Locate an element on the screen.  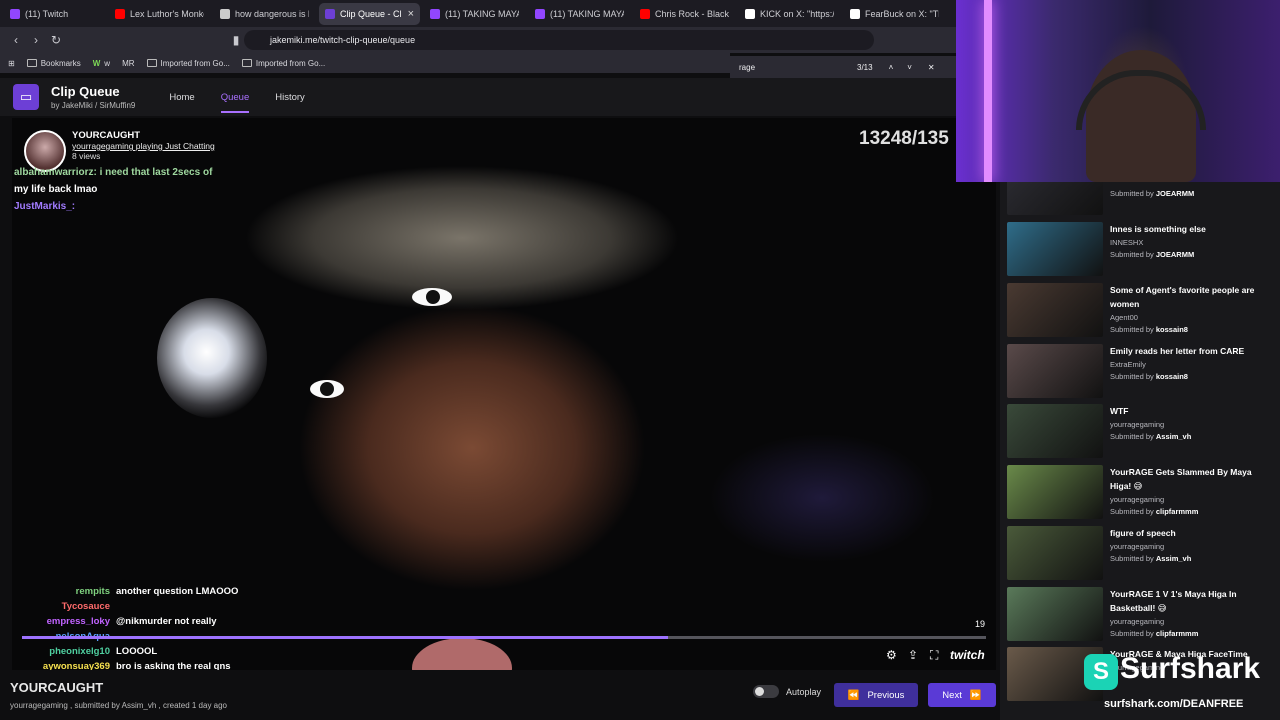
bookmark-w: Ww is located at coordinates (101, 63).